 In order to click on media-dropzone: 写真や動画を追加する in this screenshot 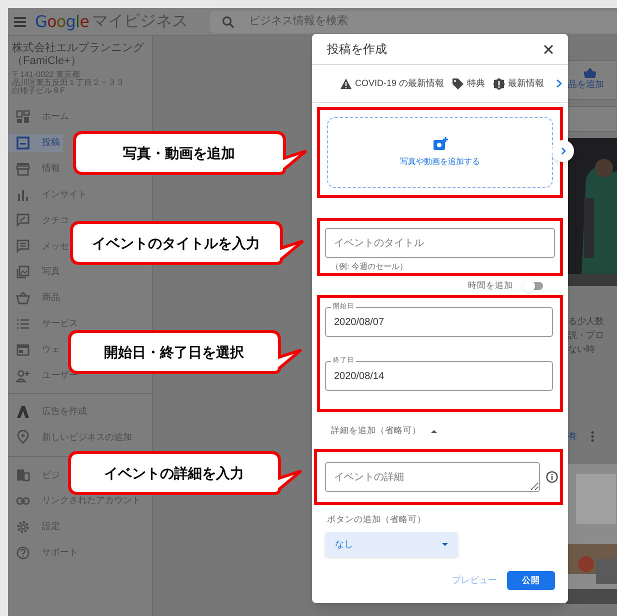, I will do `click(440, 152)`.